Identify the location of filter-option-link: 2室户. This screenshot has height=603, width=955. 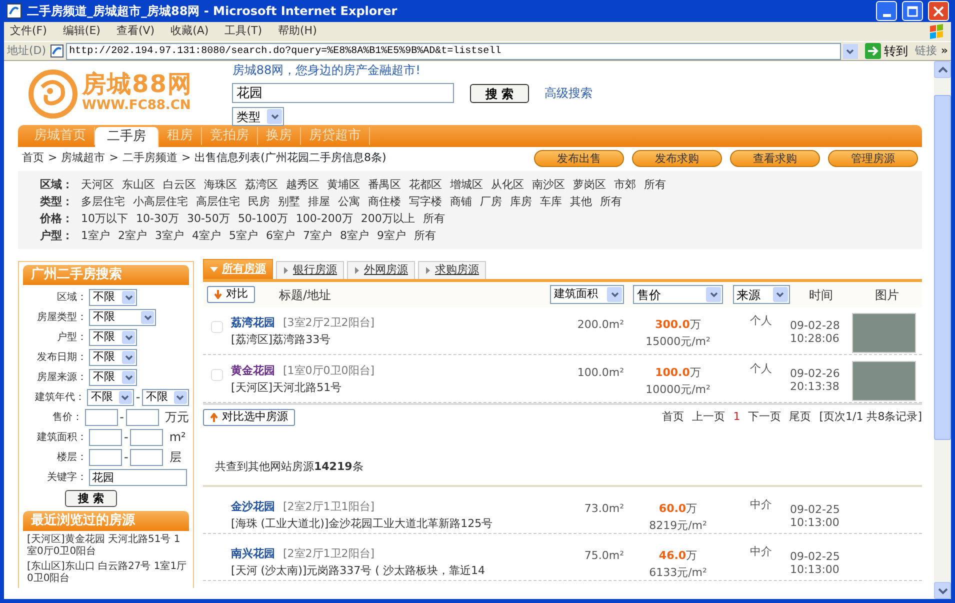
(132, 235).